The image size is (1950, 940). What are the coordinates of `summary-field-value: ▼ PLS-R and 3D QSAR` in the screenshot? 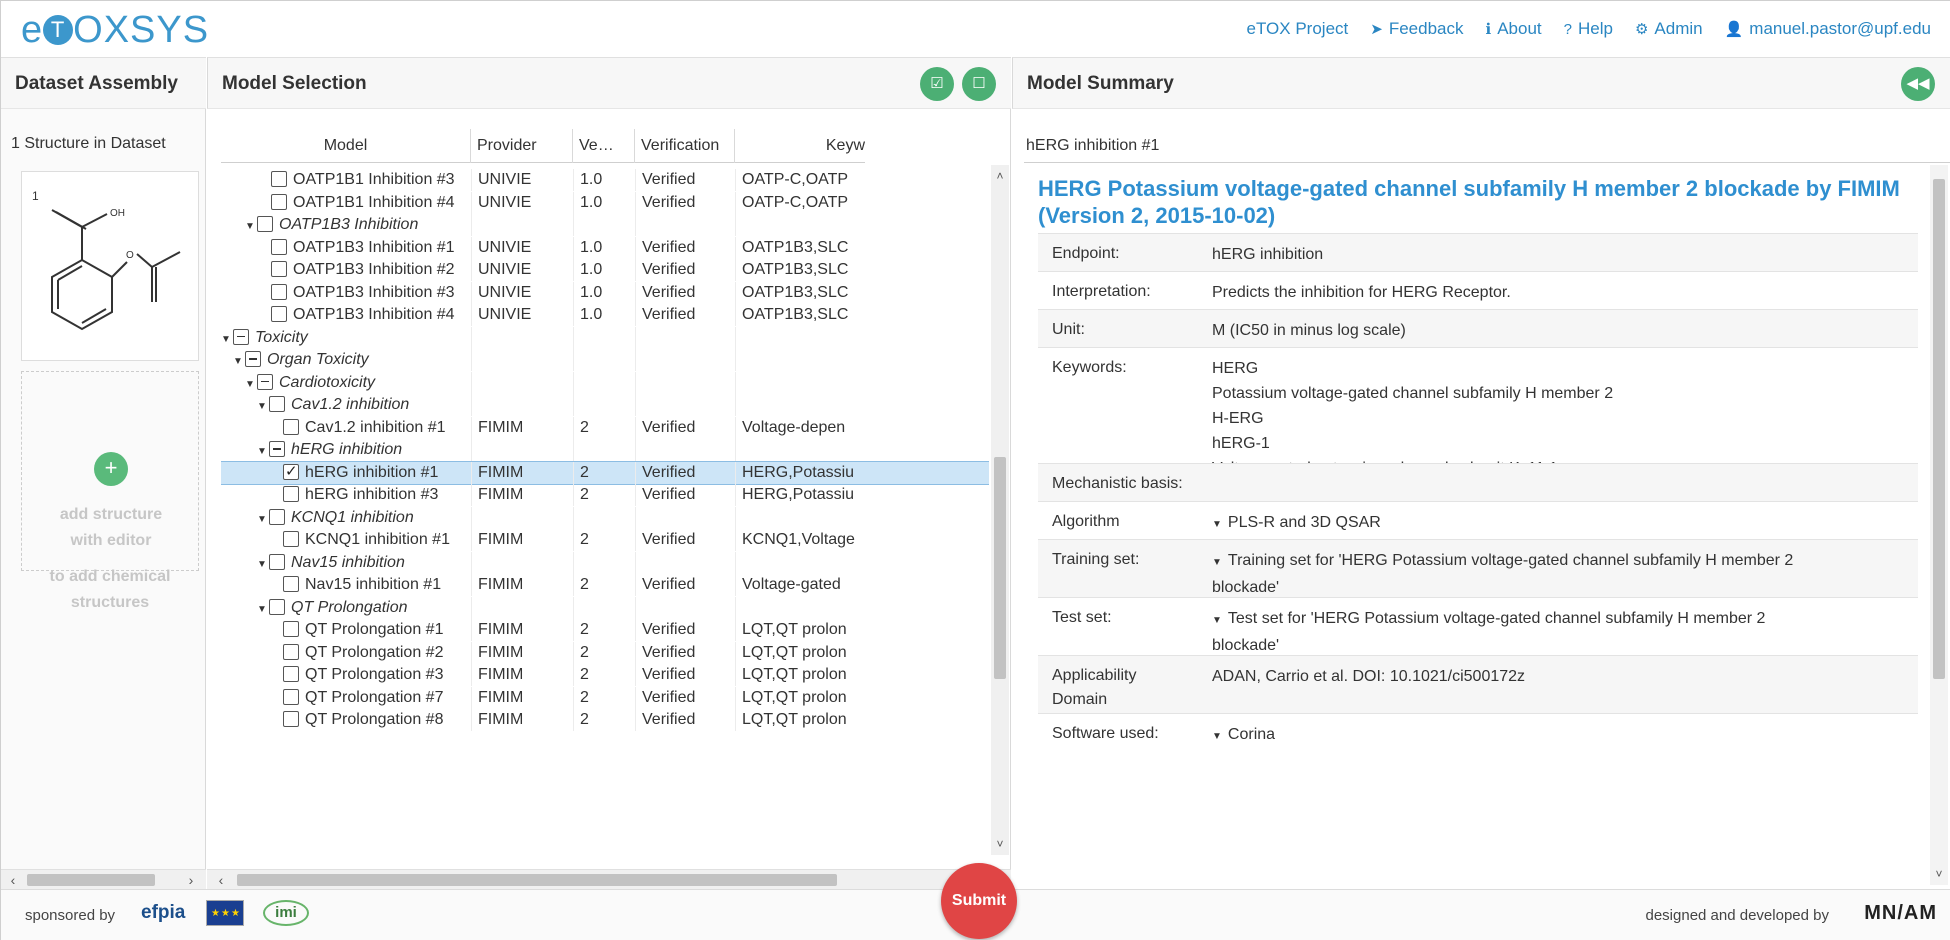 It's located at (1547, 523).